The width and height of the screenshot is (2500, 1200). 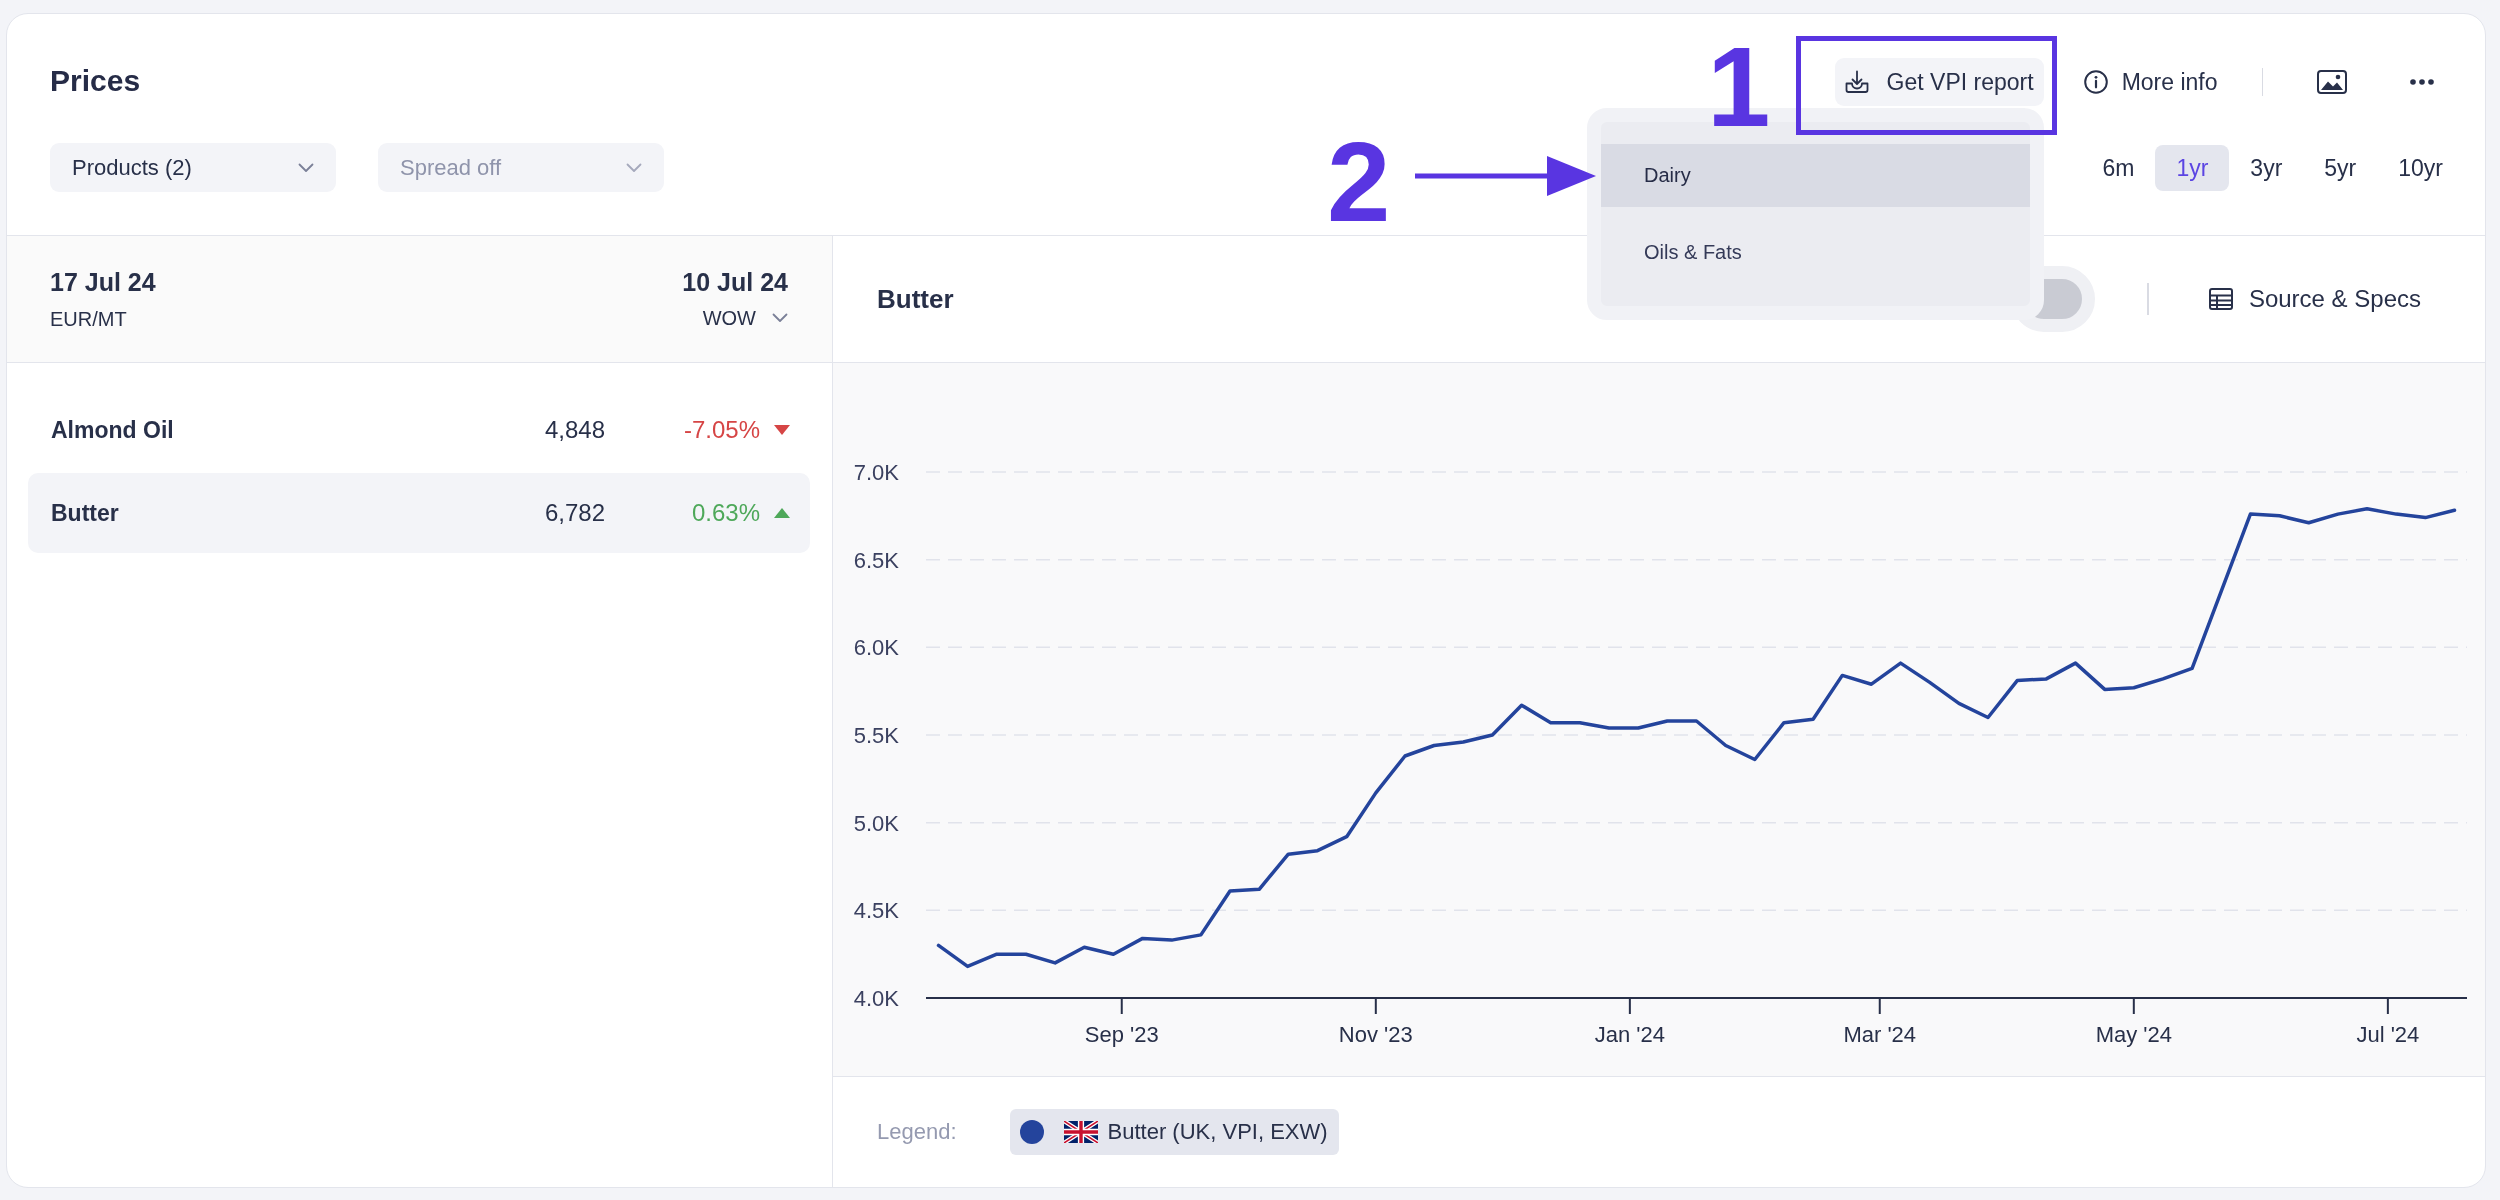 I want to click on more-info-button: More info, so click(x=2150, y=82).